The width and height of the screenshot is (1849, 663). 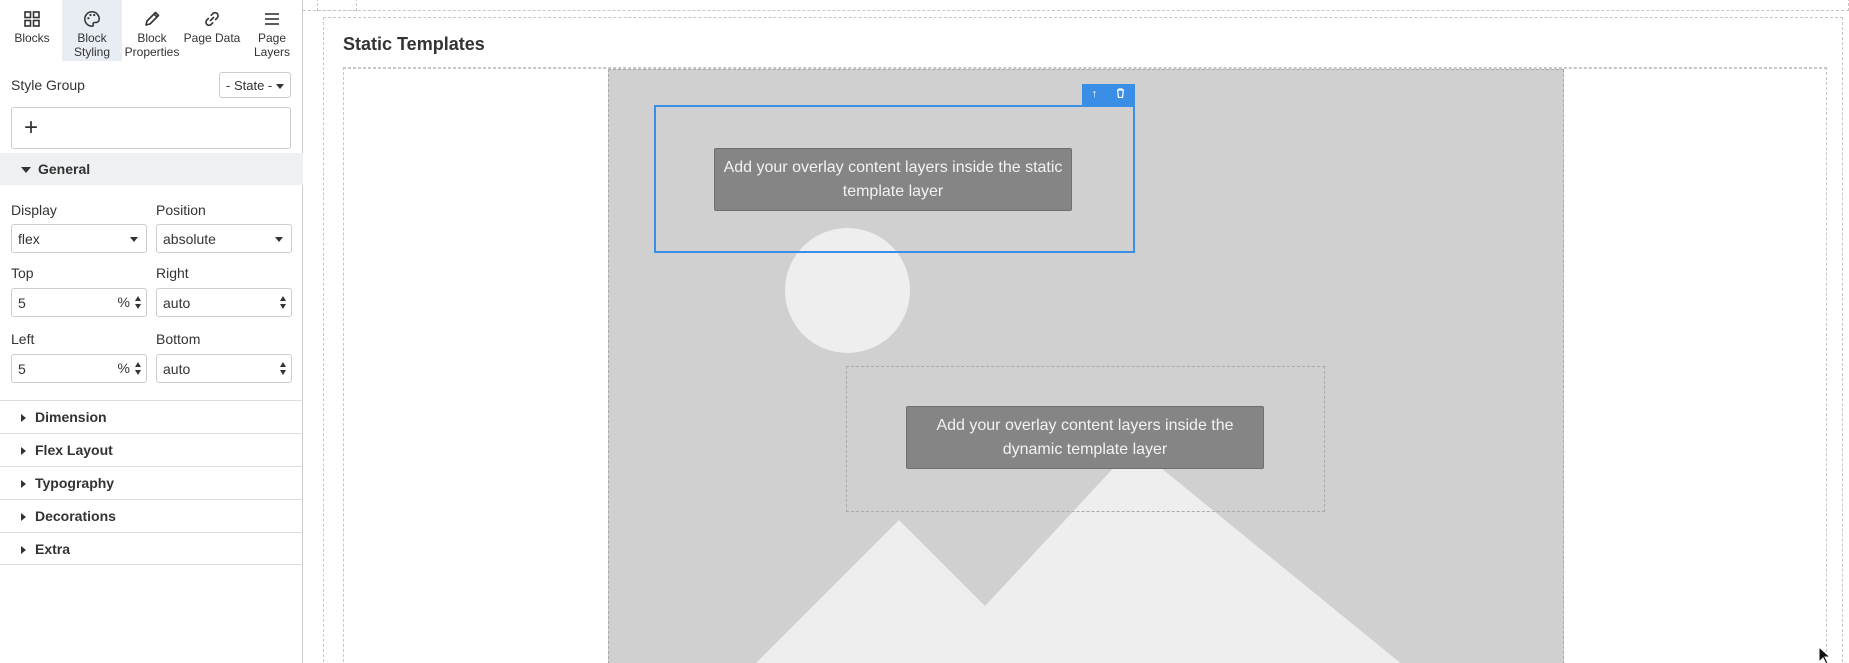 I want to click on display-select-value: flex, so click(x=29, y=239).